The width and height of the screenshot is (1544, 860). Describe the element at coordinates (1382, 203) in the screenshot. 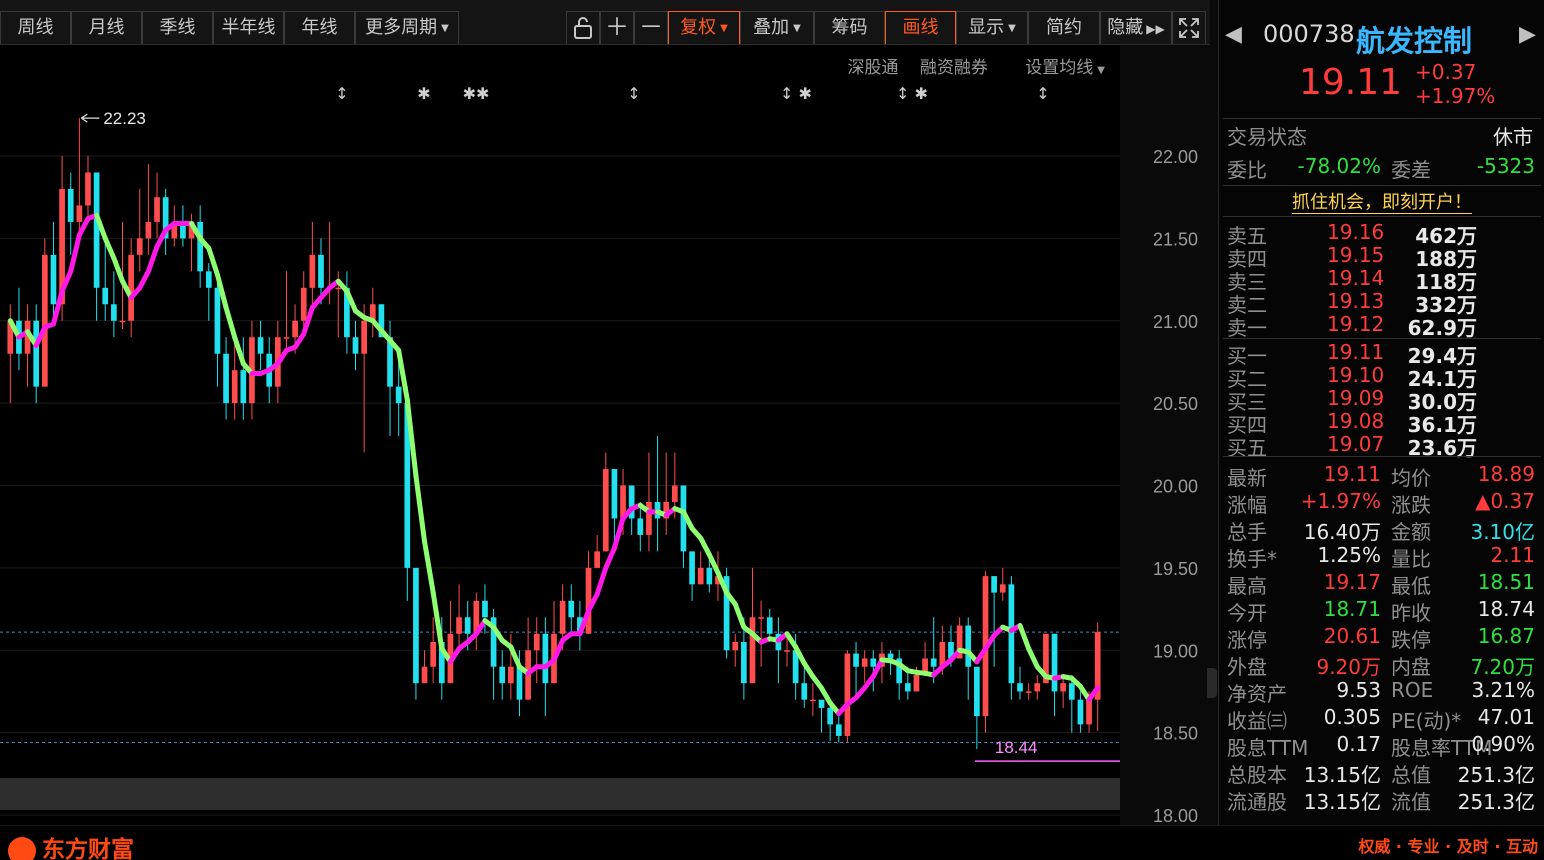

I see `open-account-link: 抓住机会，即刻开户！` at that location.